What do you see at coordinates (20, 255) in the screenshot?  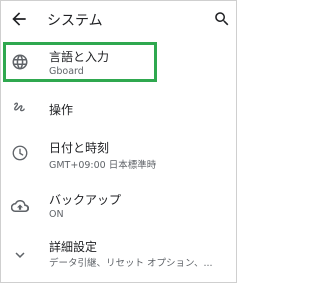 I see `chevron-down-icon` at bounding box center [20, 255].